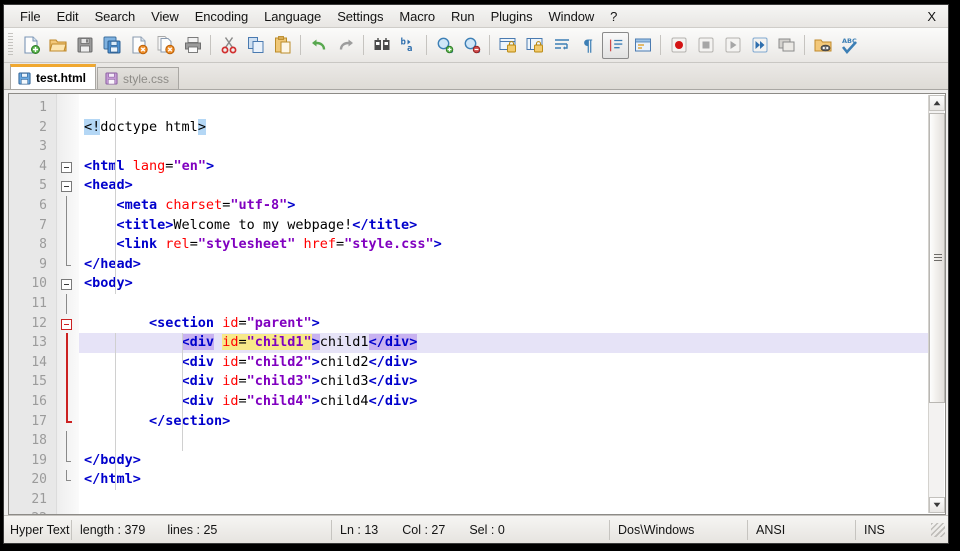 The width and height of the screenshot is (960, 551). Describe the element at coordinates (678, 45) in the screenshot. I see `record-macro-icon` at that location.